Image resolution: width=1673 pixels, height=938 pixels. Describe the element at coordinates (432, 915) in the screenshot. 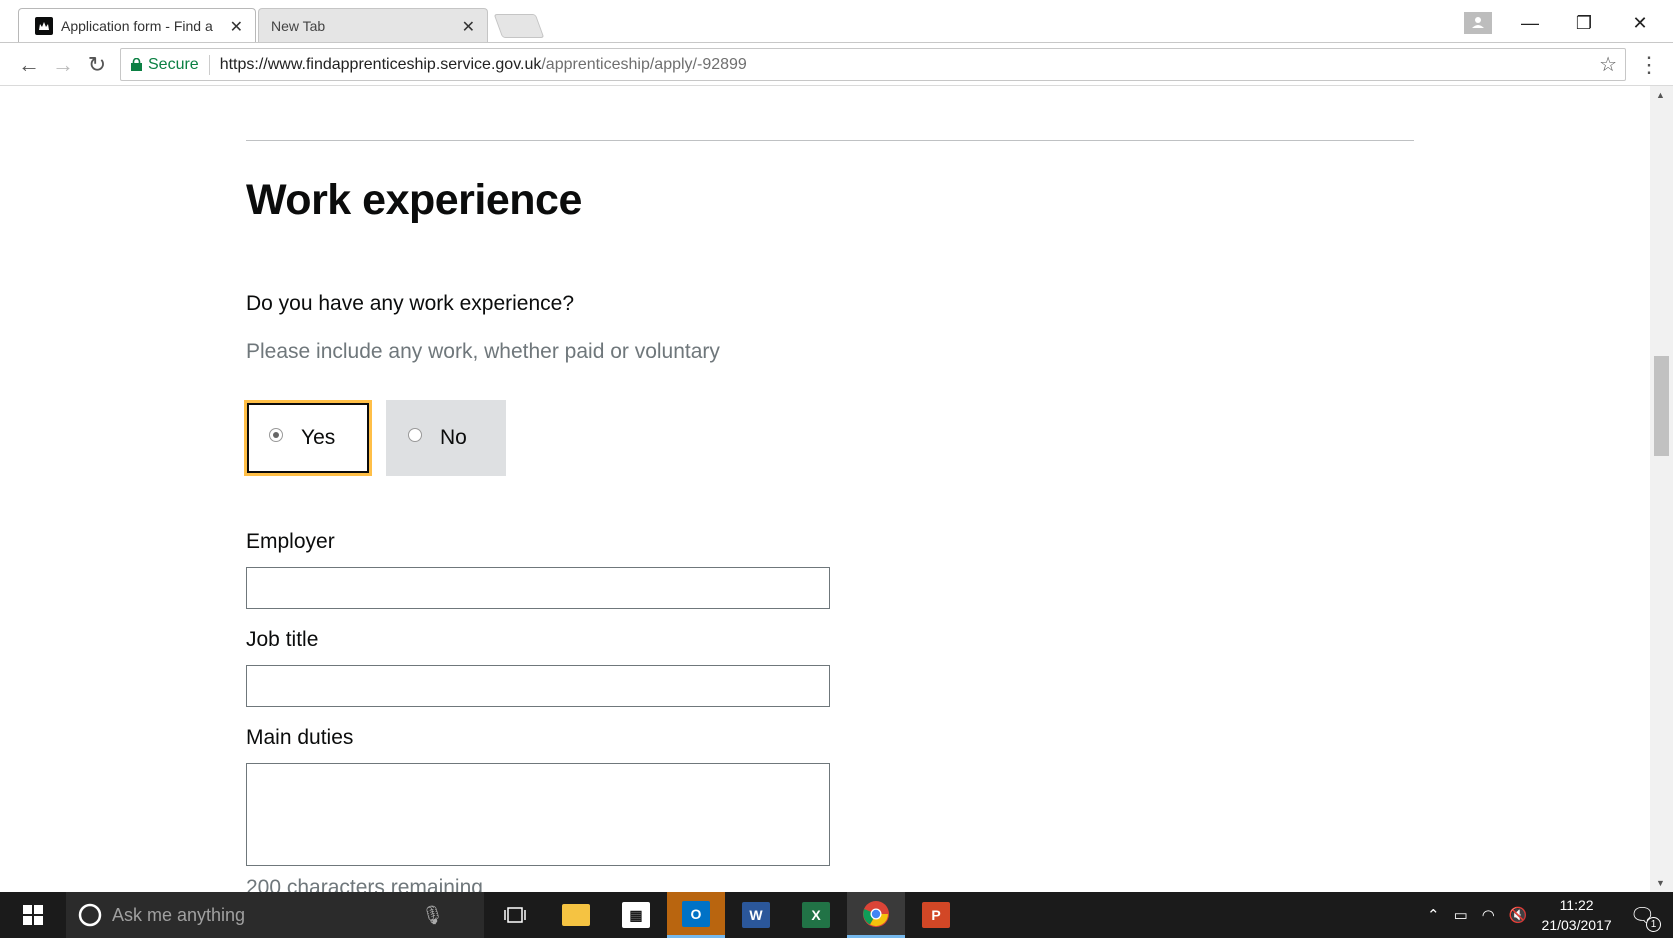

I see `microphone-icon: 🎙` at that location.